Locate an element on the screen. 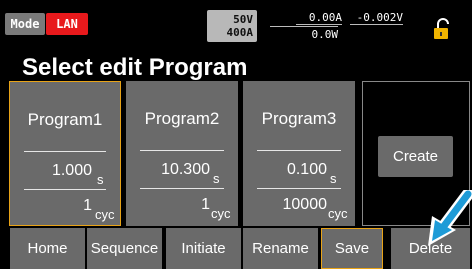 The width and height of the screenshot is (472, 269). voltage-reading: -0.002V is located at coordinates (379, 17).